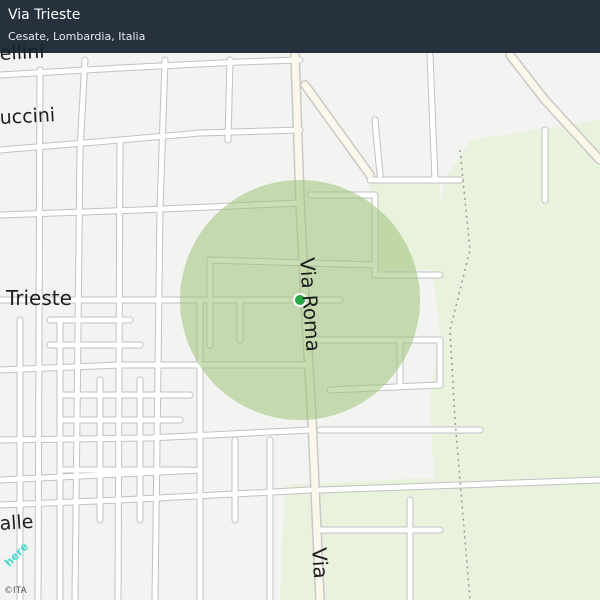  What do you see at coordinates (28, 116) in the screenshot?
I see `road-label-puccini: uccini` at bounding box center [28, 116].